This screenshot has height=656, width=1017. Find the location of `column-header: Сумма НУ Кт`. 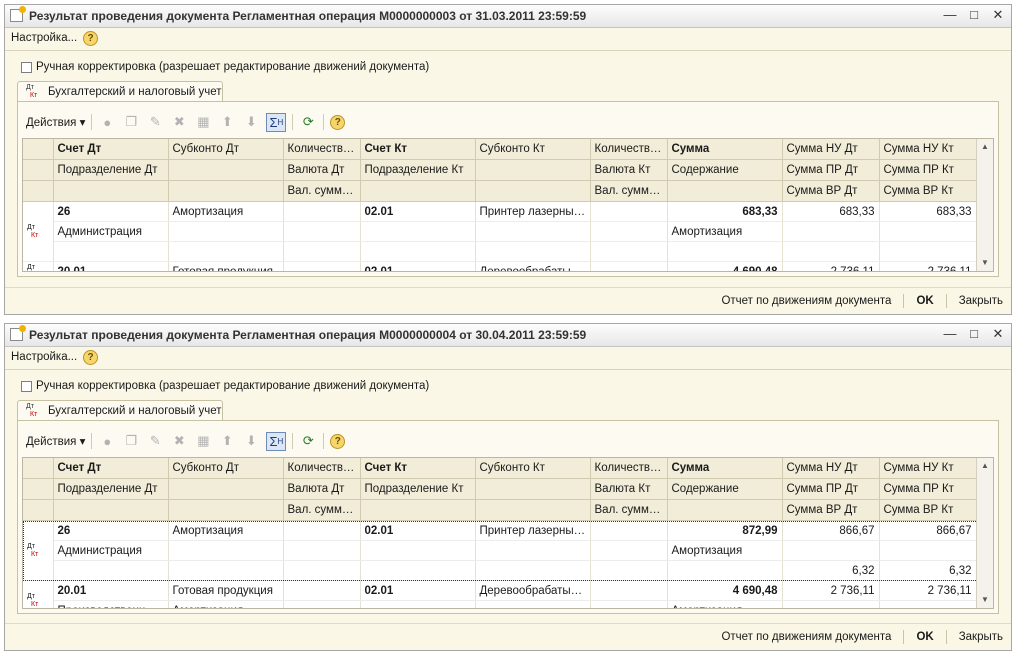

column-header: Сумма НУ Кт is located at coordinates (928, 149).